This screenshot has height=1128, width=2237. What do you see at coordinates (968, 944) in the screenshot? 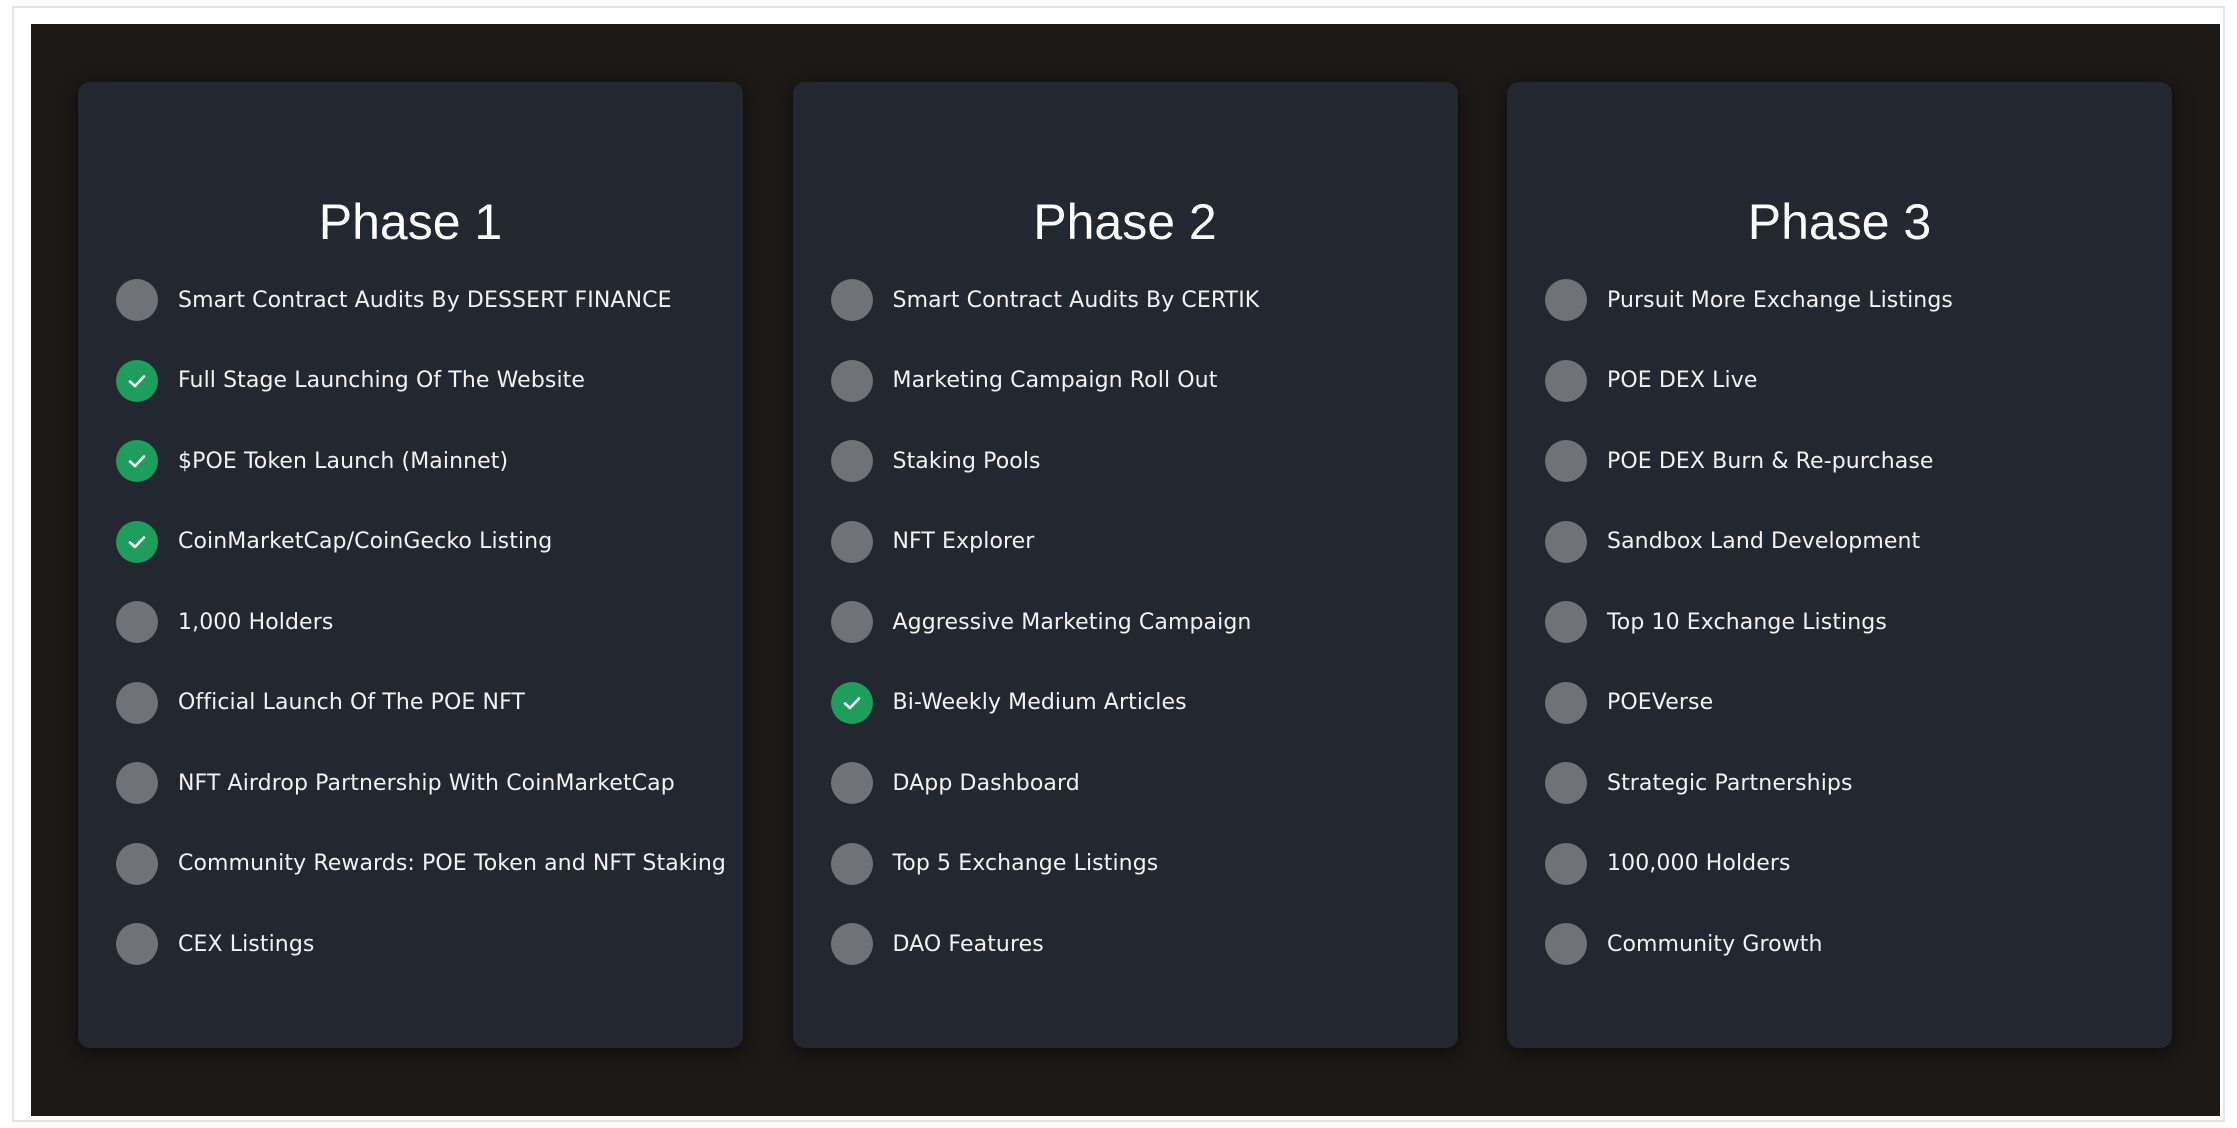
I see `milestone-label: DAO Features` at bounding box center [968, 944].